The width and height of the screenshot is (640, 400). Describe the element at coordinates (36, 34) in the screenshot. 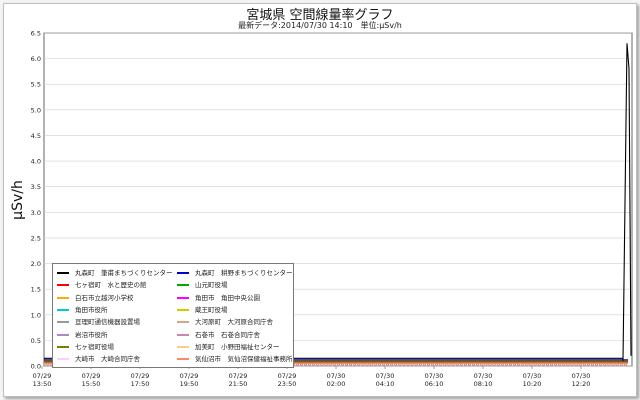

I see `y-tick-label: 6.5` at that location.